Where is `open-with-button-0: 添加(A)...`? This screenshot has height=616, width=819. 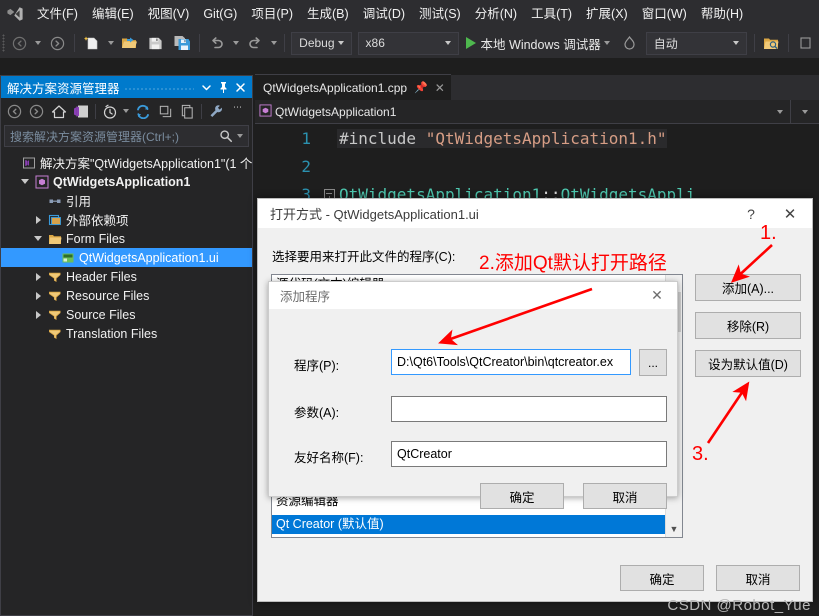
open-with-button-0: 添加(A)... is located at coordinates (748, 287).